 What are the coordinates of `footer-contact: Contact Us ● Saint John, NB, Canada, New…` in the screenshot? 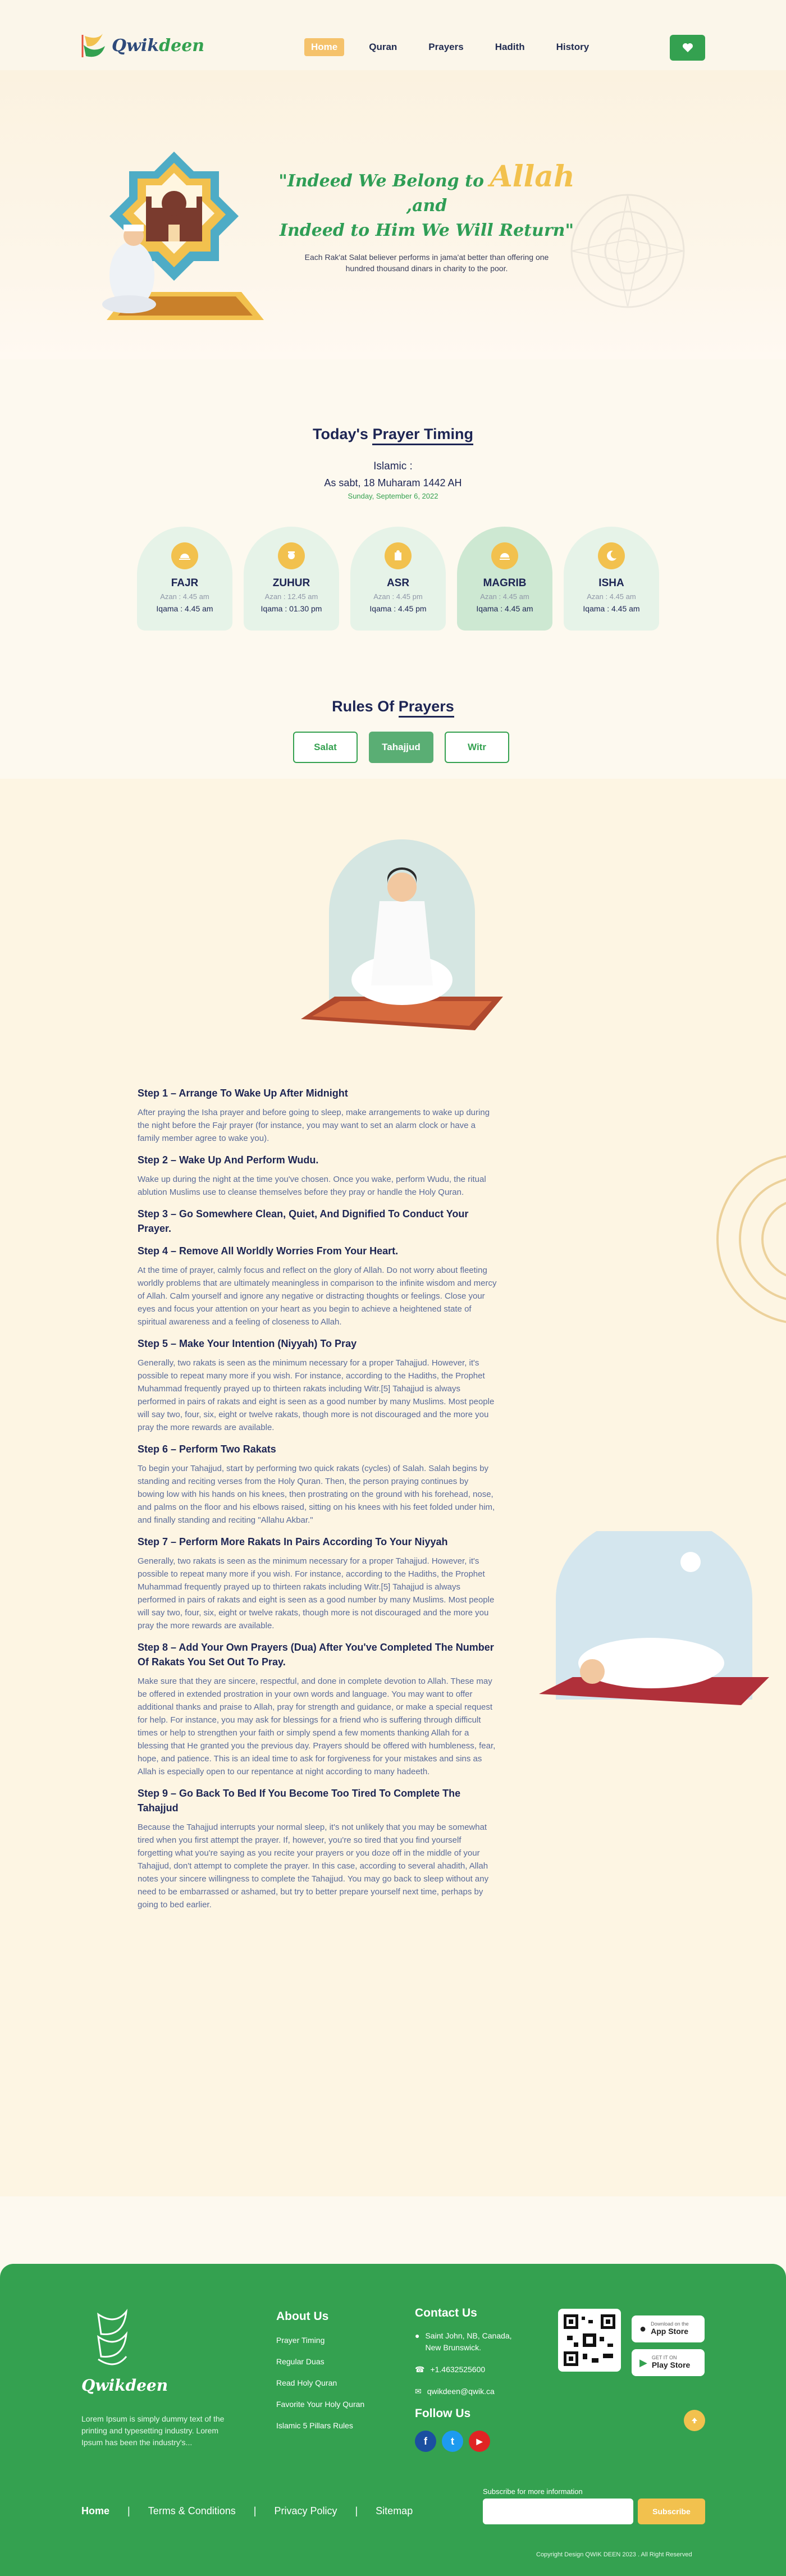 It's located at (465, 2351).